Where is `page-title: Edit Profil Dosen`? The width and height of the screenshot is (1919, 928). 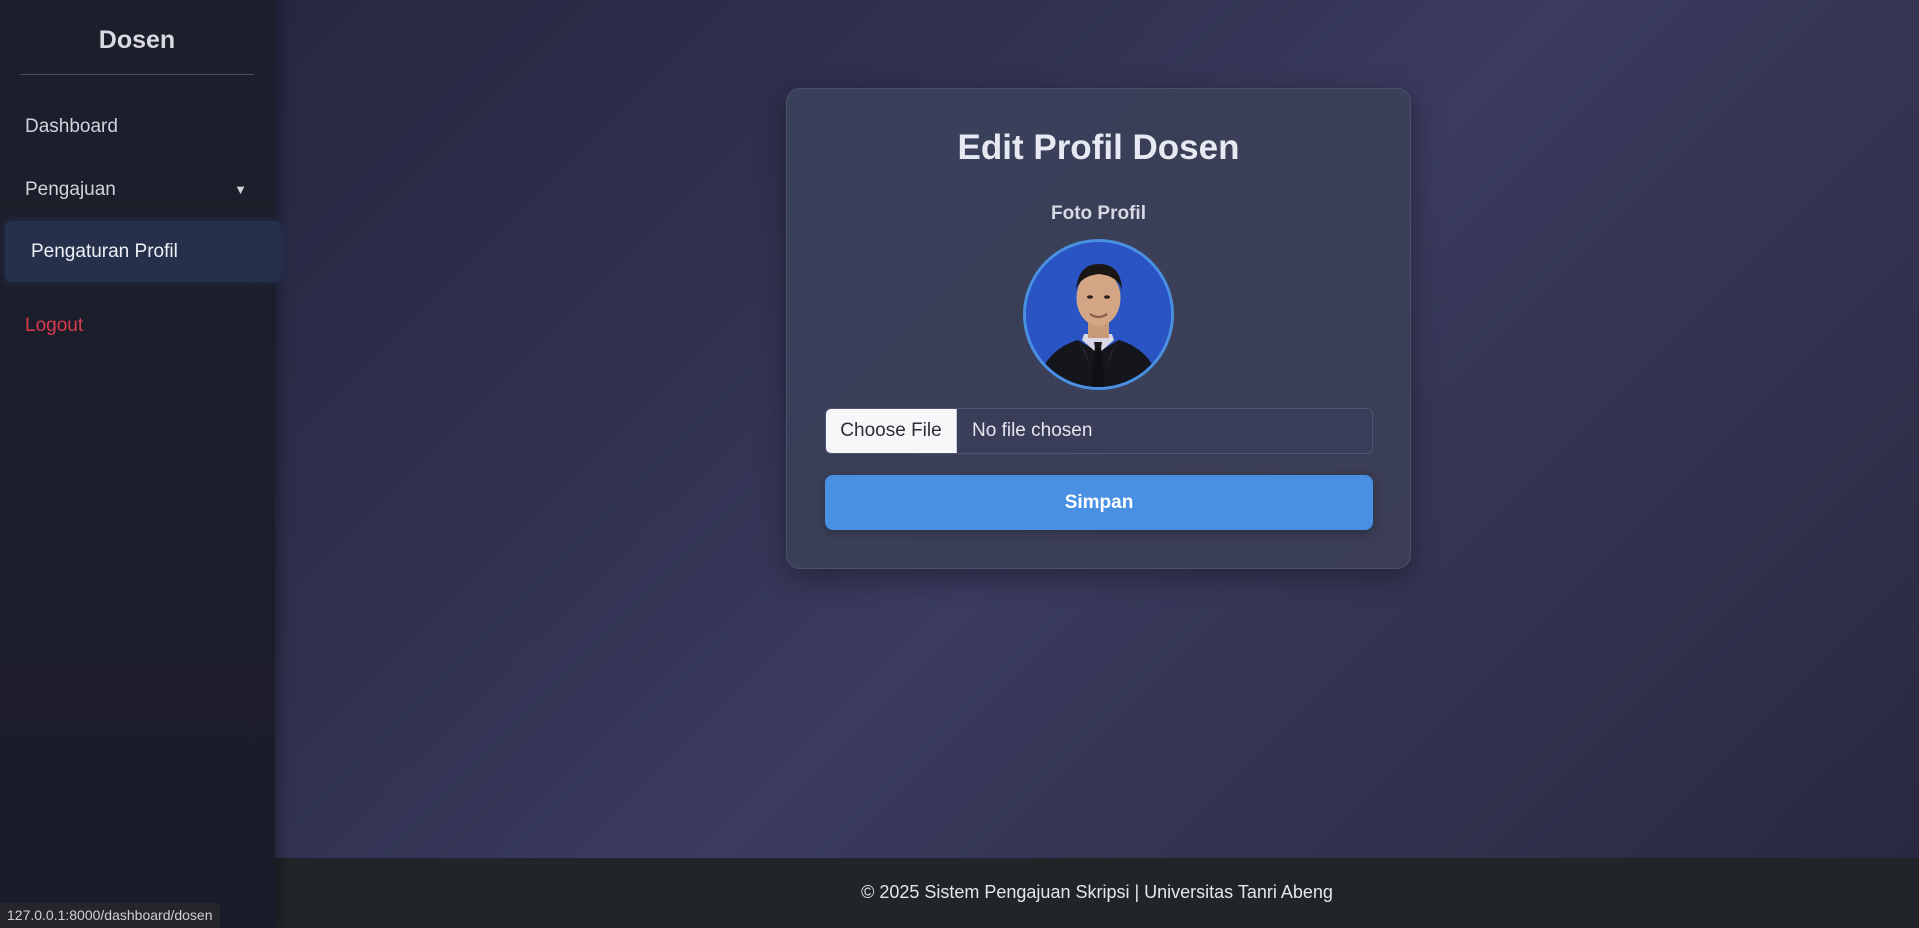 page-title: Edit Profil Dosen is located at coordinates (1098, 147).